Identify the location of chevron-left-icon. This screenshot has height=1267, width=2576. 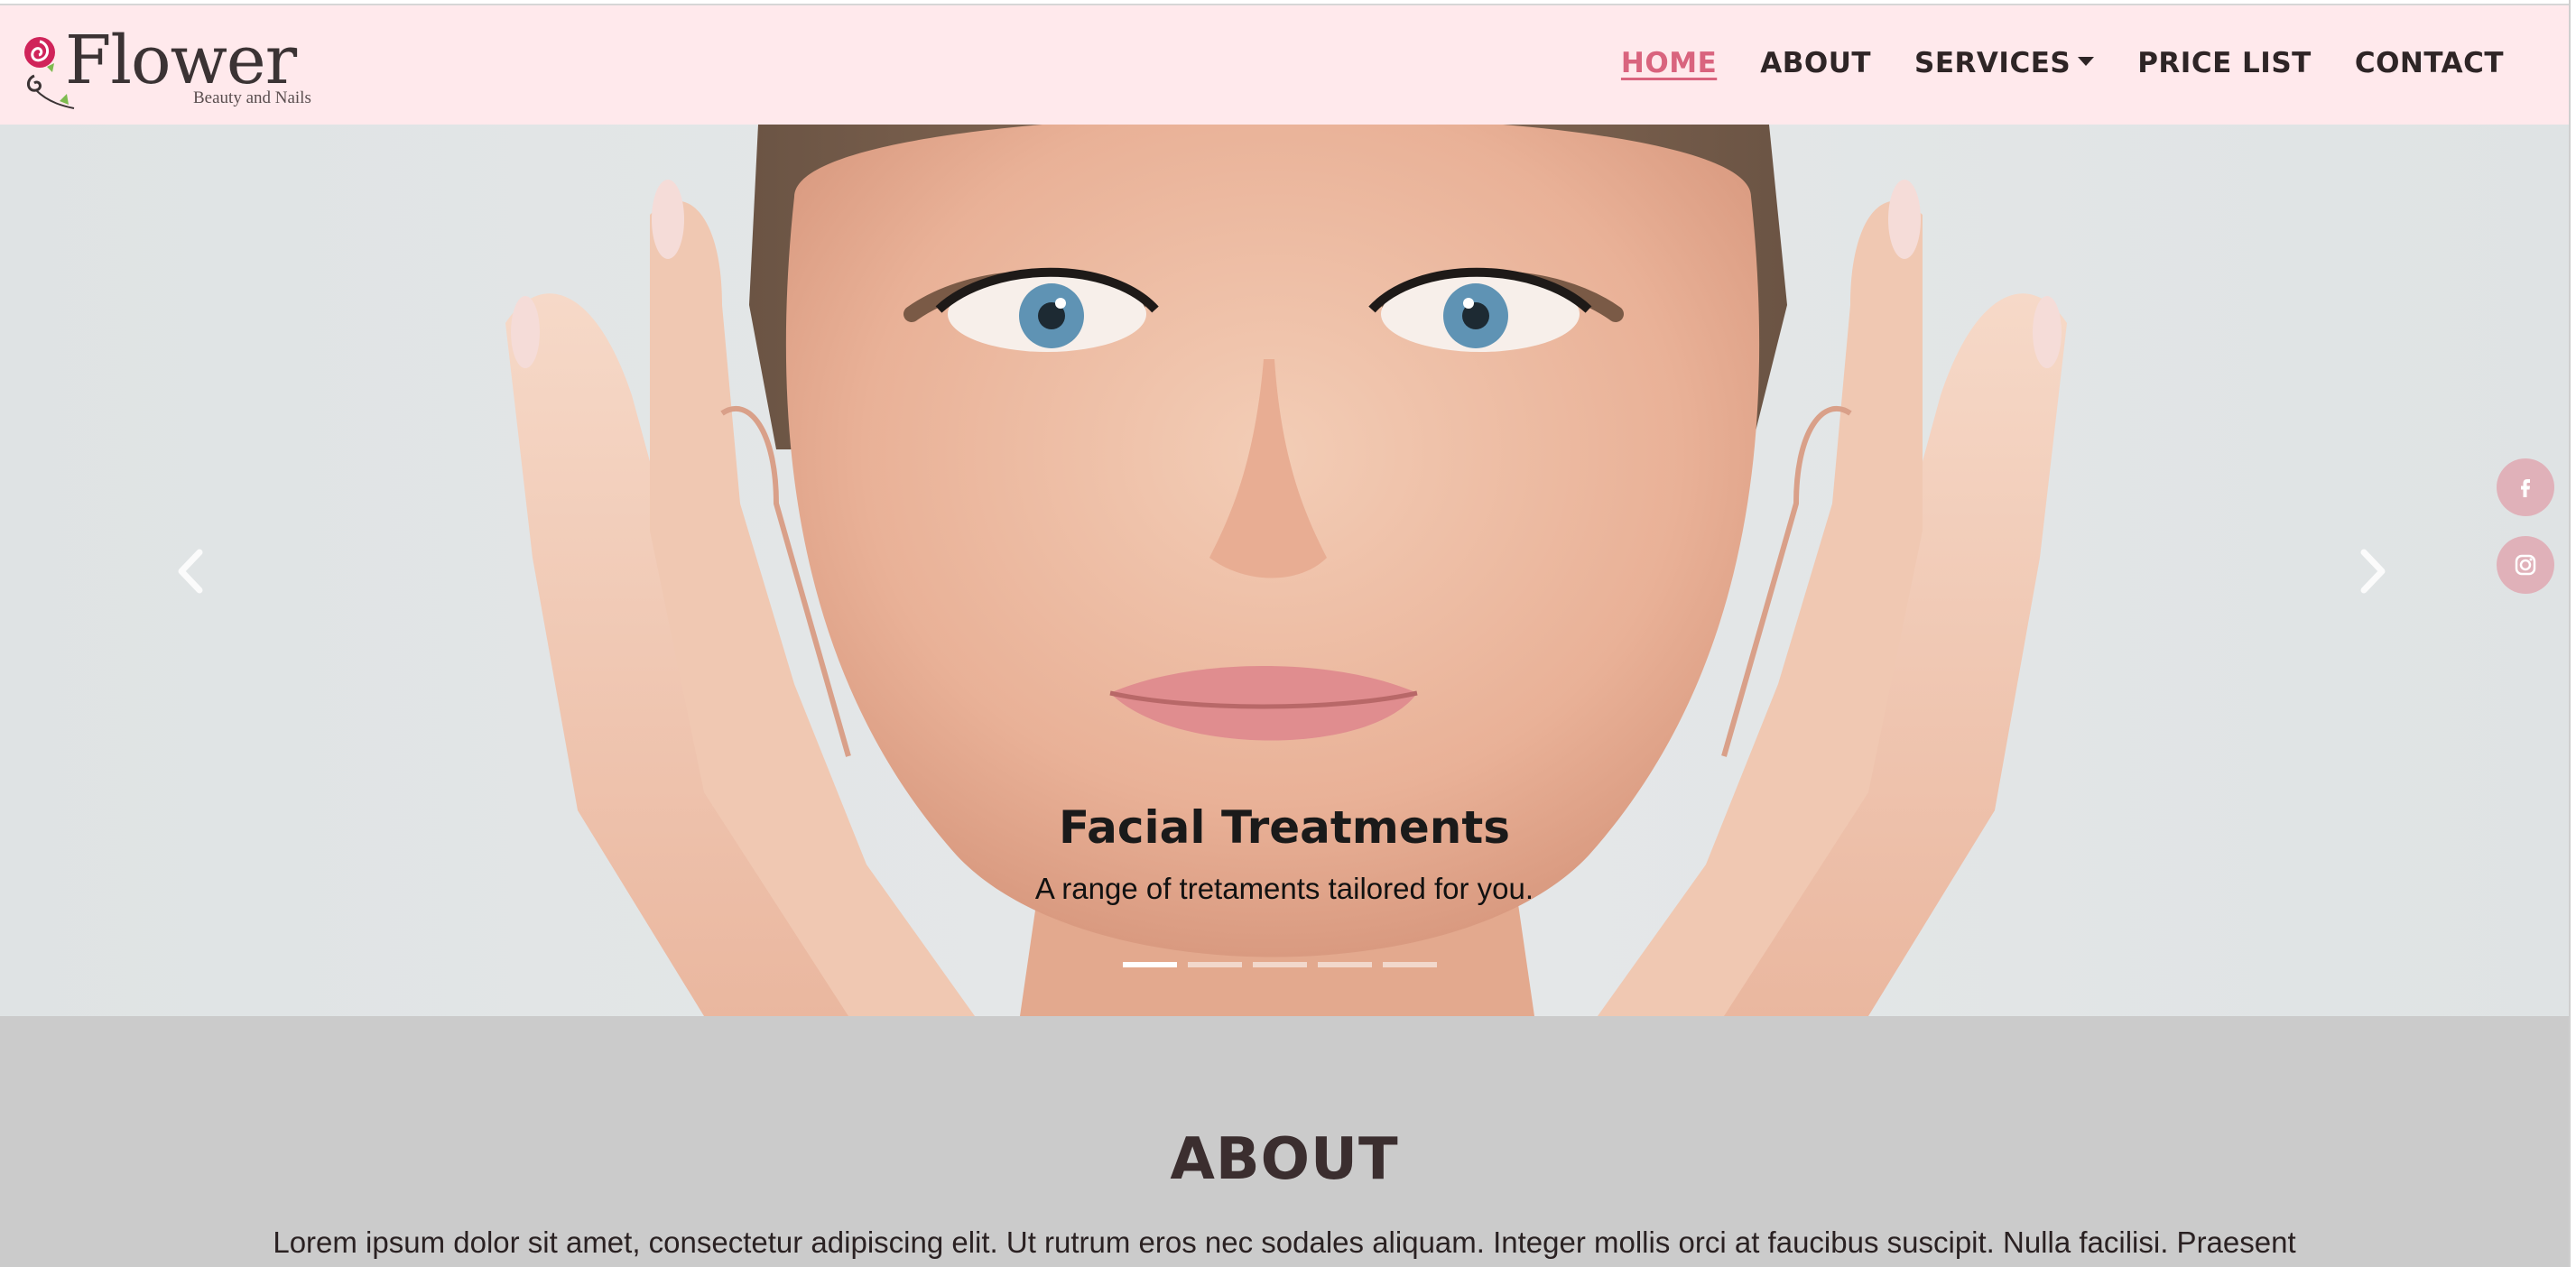
(190, 571).